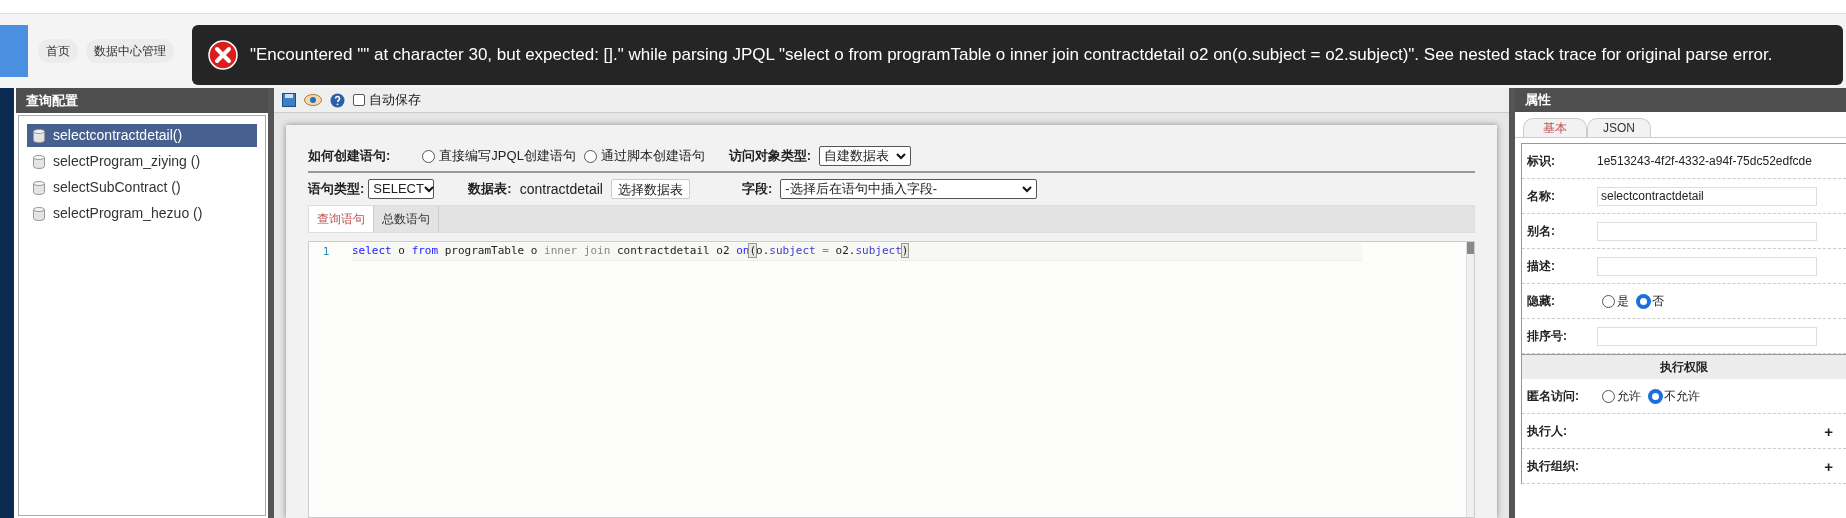  I want to click on object-type-select: 自建数据表, so click(865, 156).